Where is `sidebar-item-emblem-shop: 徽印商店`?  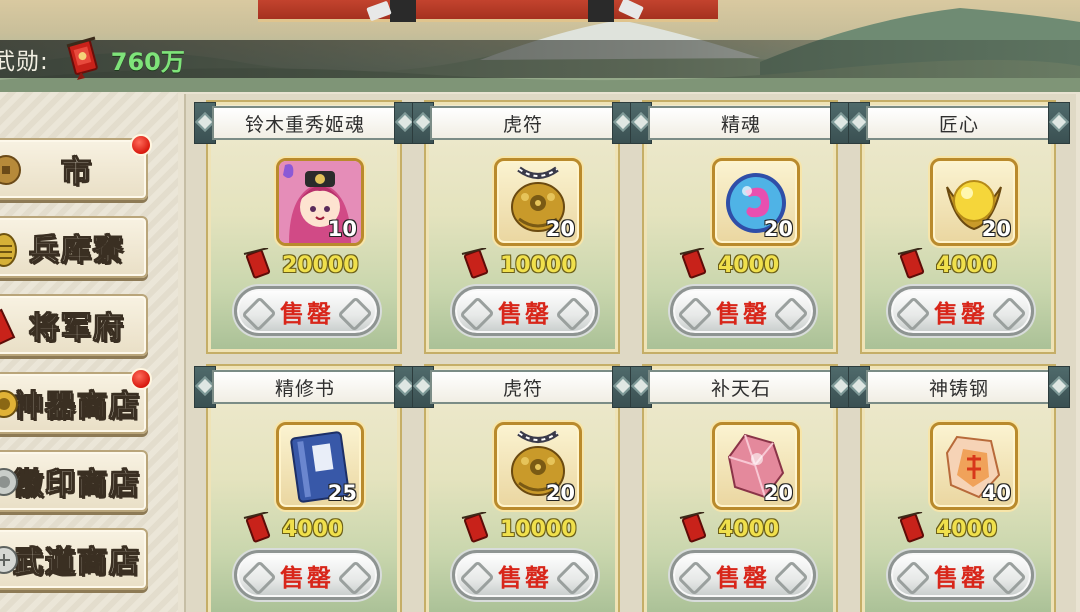 sidebar-item-emblem-shop: 徽印商店 is located at coordinates (74, 481).